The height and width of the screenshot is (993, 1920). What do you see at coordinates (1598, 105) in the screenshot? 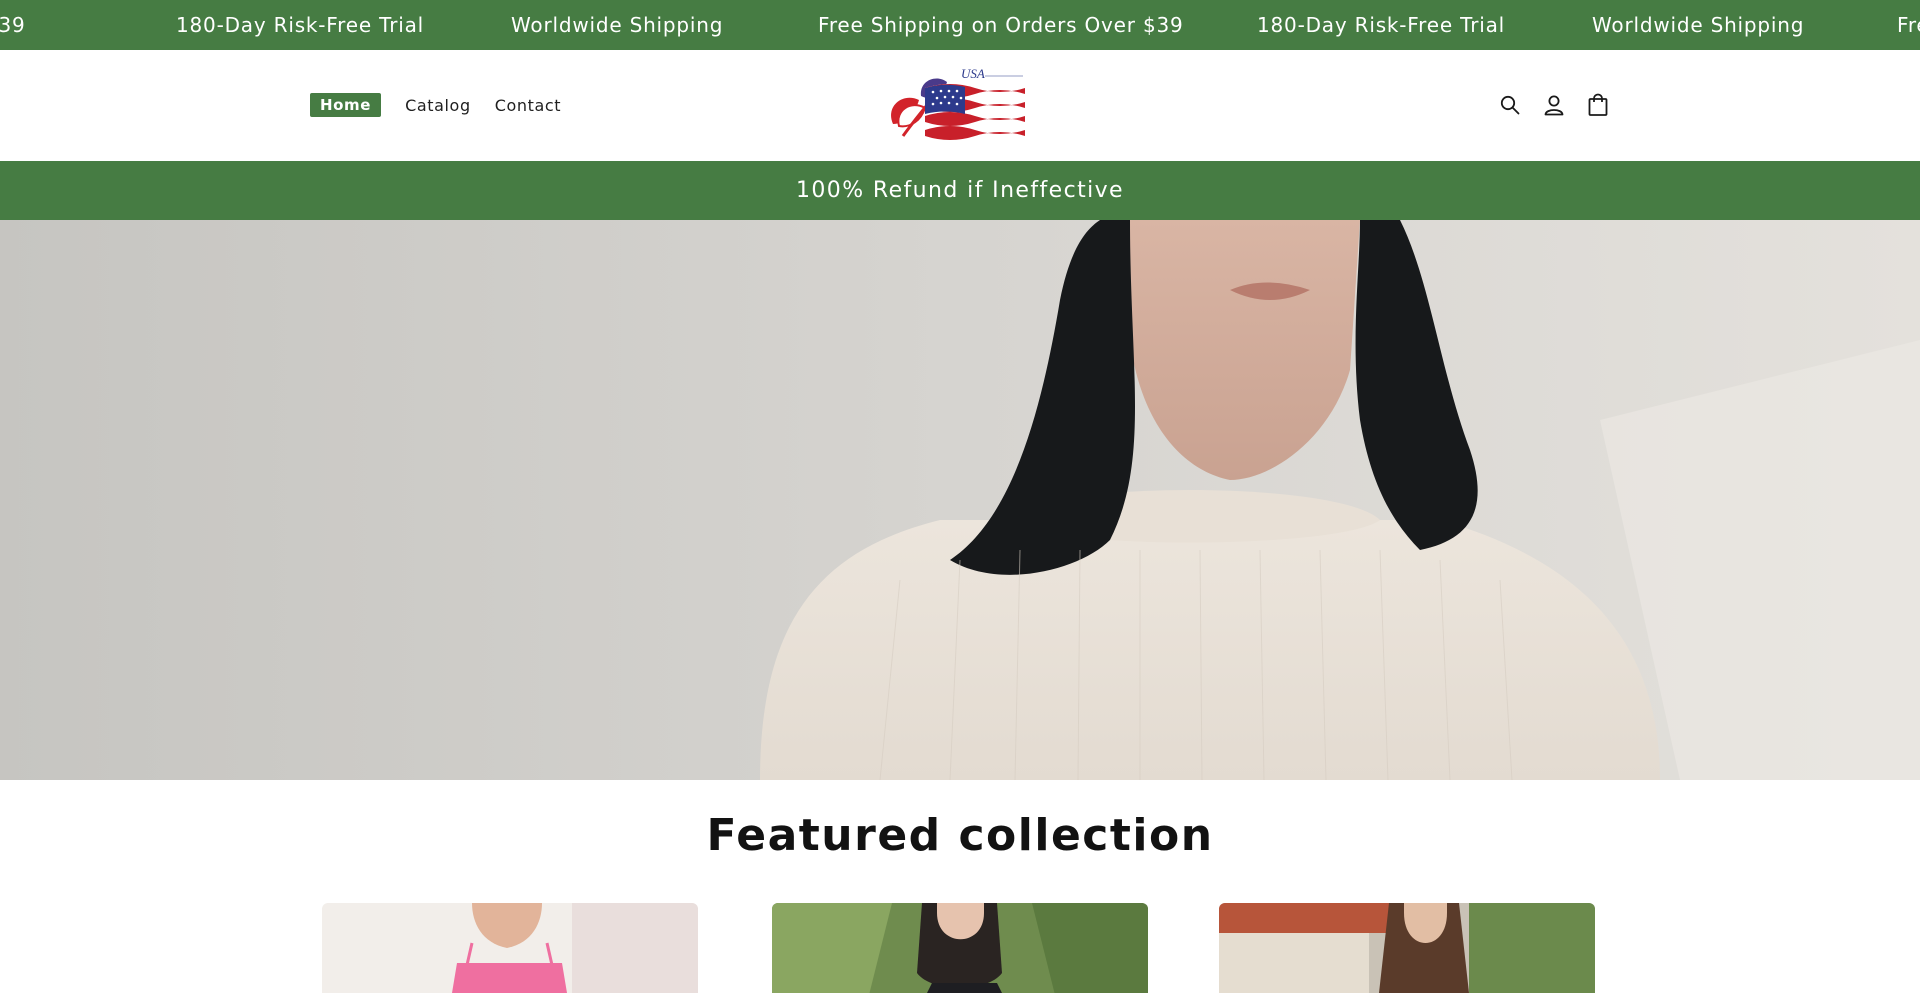
I see `cart-icon` at bounding box center [1598, 105].